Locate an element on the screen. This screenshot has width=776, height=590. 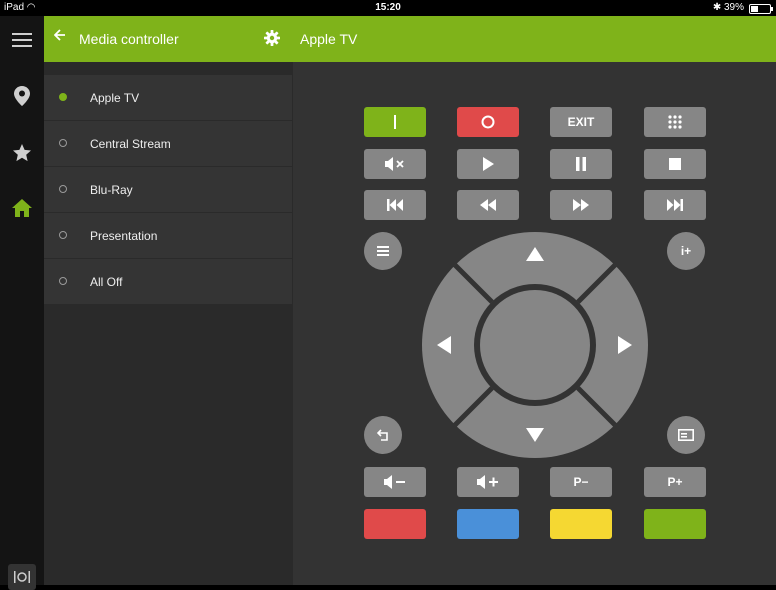
source-label: Apple TV is located at coordinates (115, 98).